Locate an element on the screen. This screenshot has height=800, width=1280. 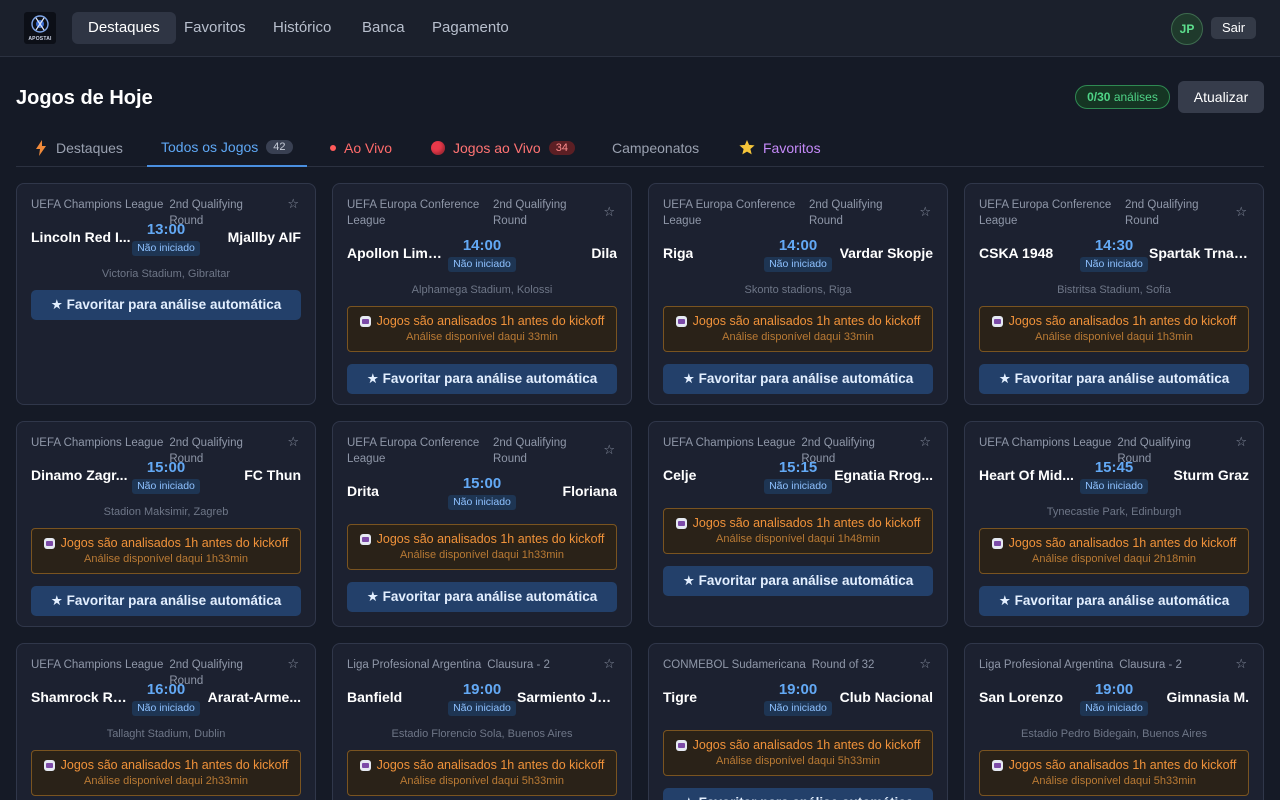
match-row: Tigre 19:00 Não iniciado Club Nacional is located at coordinates (798, 698).